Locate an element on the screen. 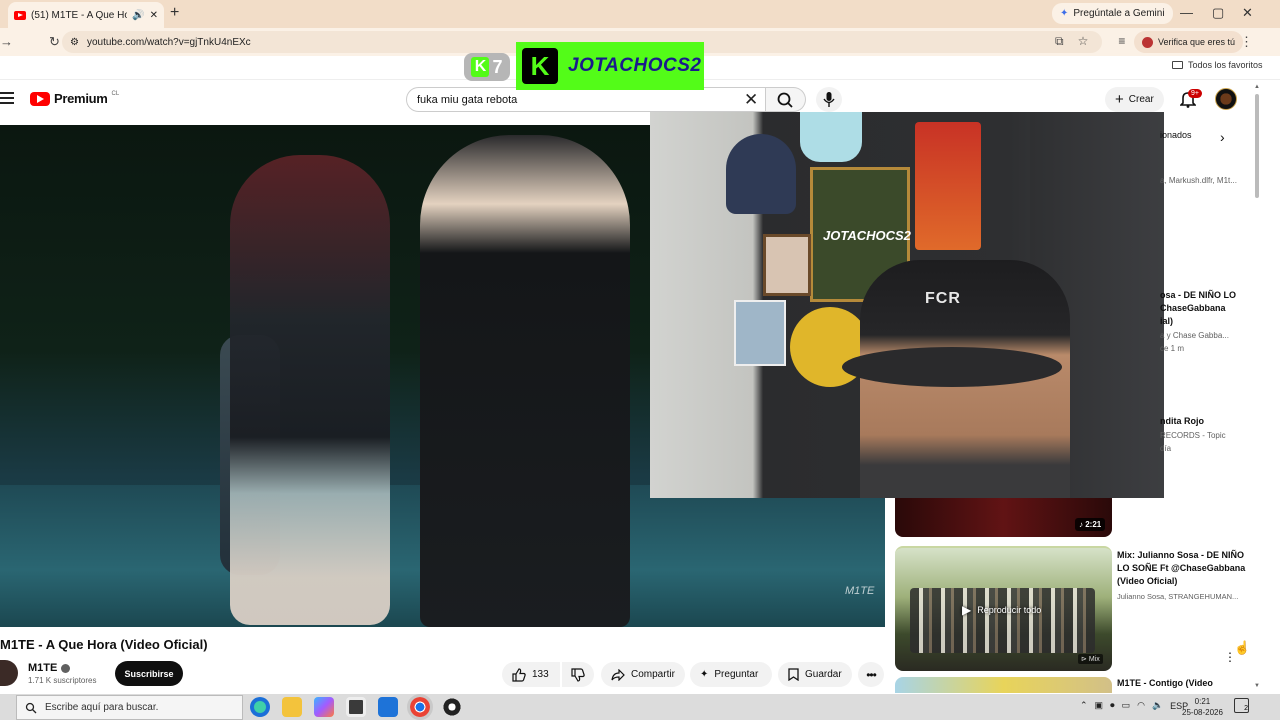  clock: 0:21 25-08-2026 is located at coordinates (1202, 707).